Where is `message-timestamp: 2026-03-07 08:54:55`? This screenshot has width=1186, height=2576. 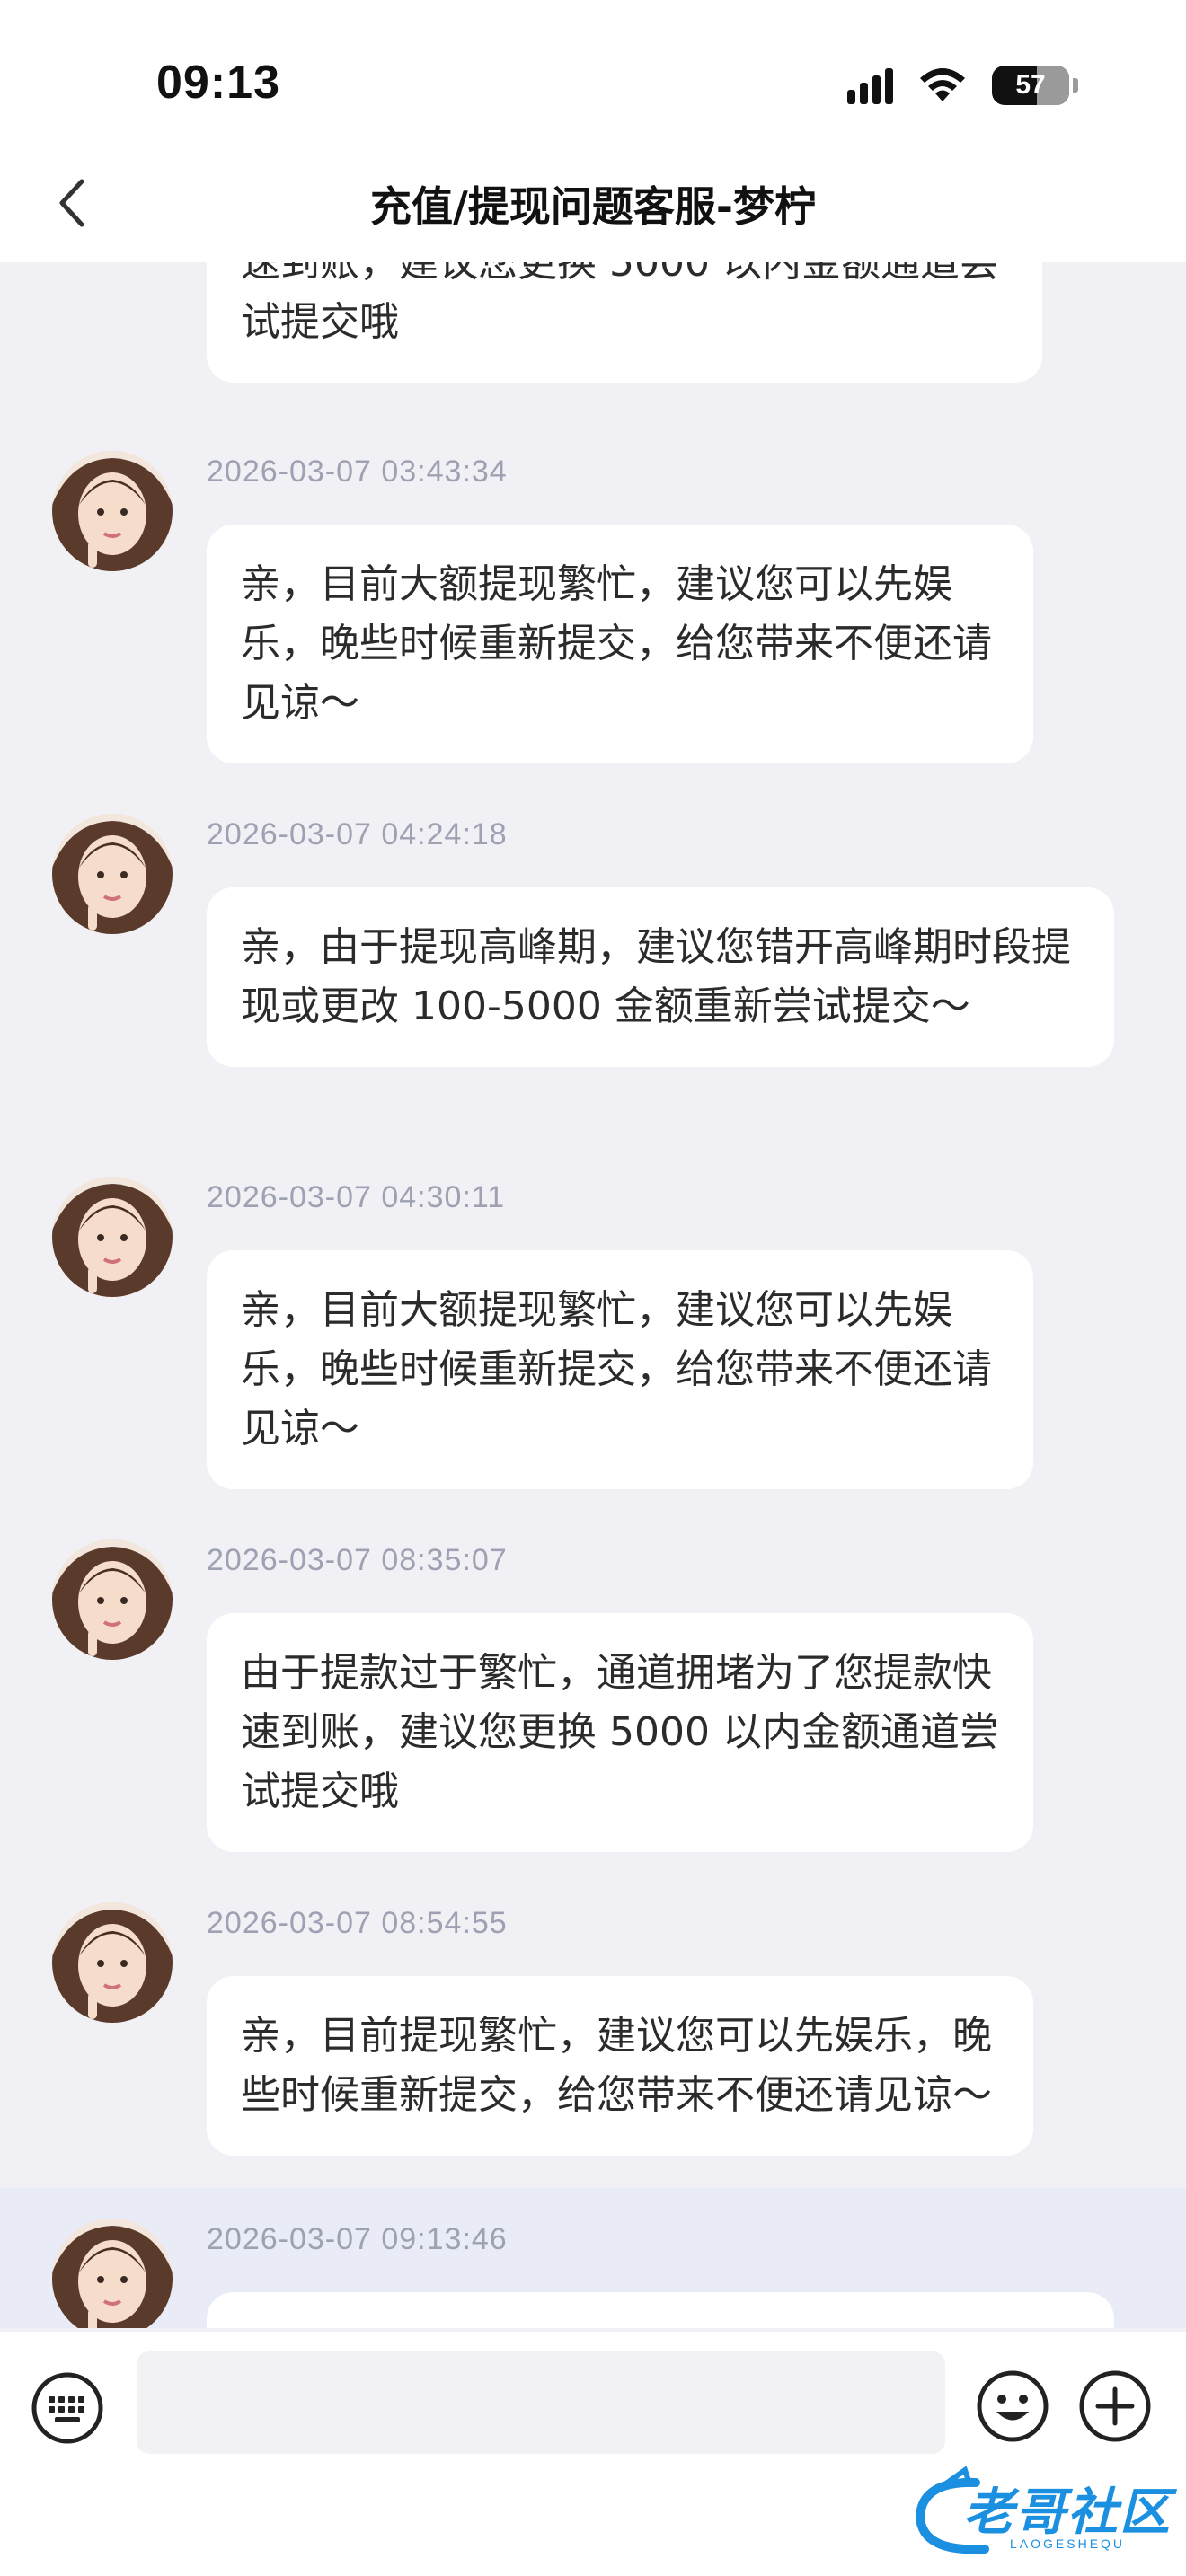
message-timestamp: 2026-03-07 08:54:55 is located at coordinates (357, 1923).